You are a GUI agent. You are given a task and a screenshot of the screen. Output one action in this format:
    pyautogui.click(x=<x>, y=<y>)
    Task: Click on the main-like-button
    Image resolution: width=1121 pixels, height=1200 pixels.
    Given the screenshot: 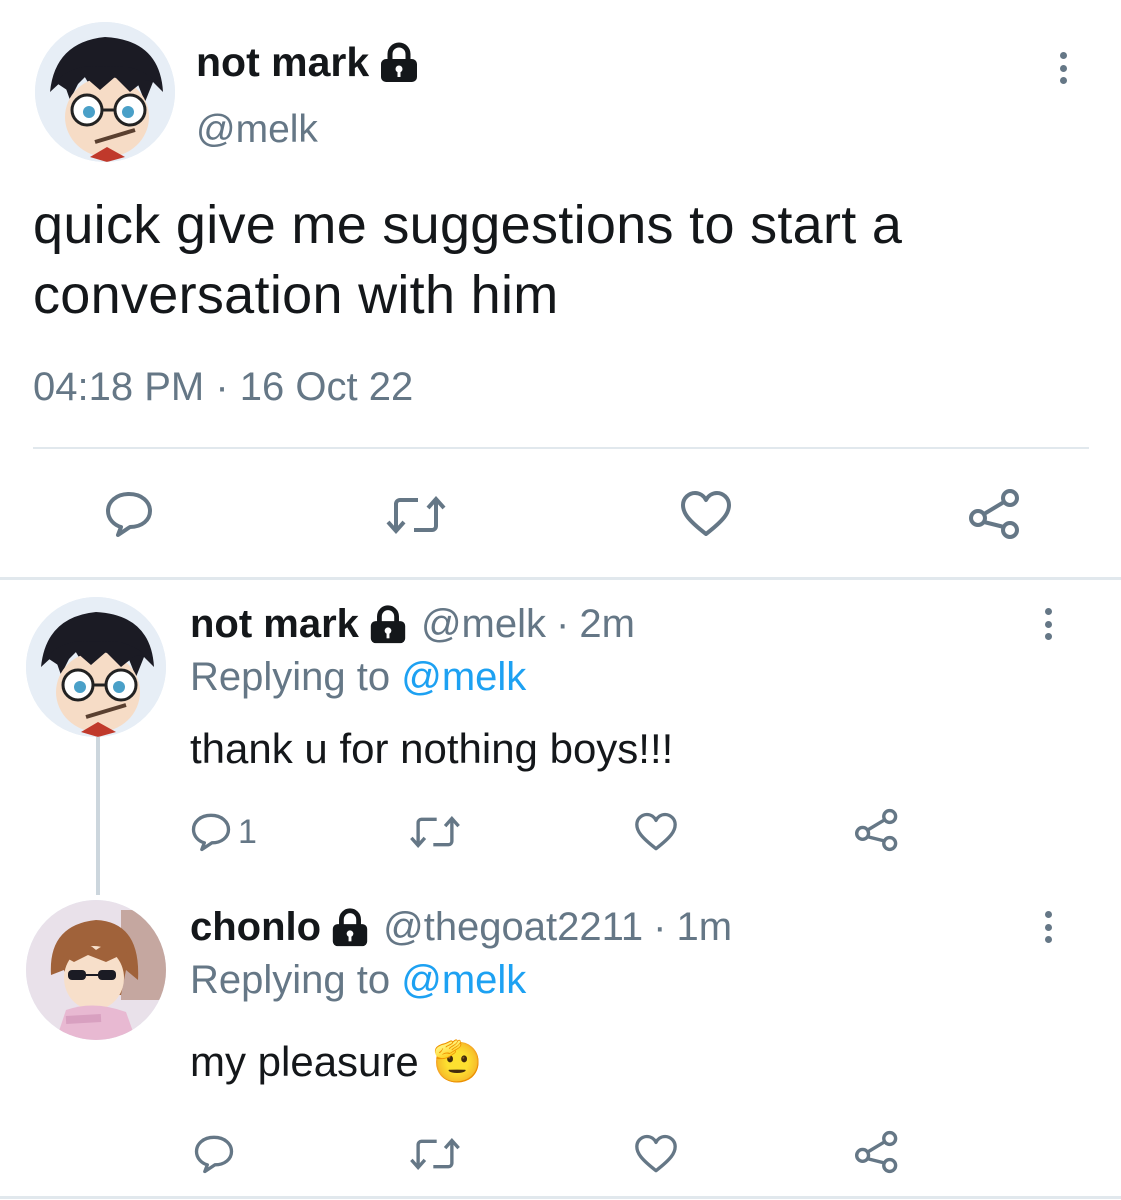 What is the action you would take?
    pyautogui.click(x=706, y=514)
    